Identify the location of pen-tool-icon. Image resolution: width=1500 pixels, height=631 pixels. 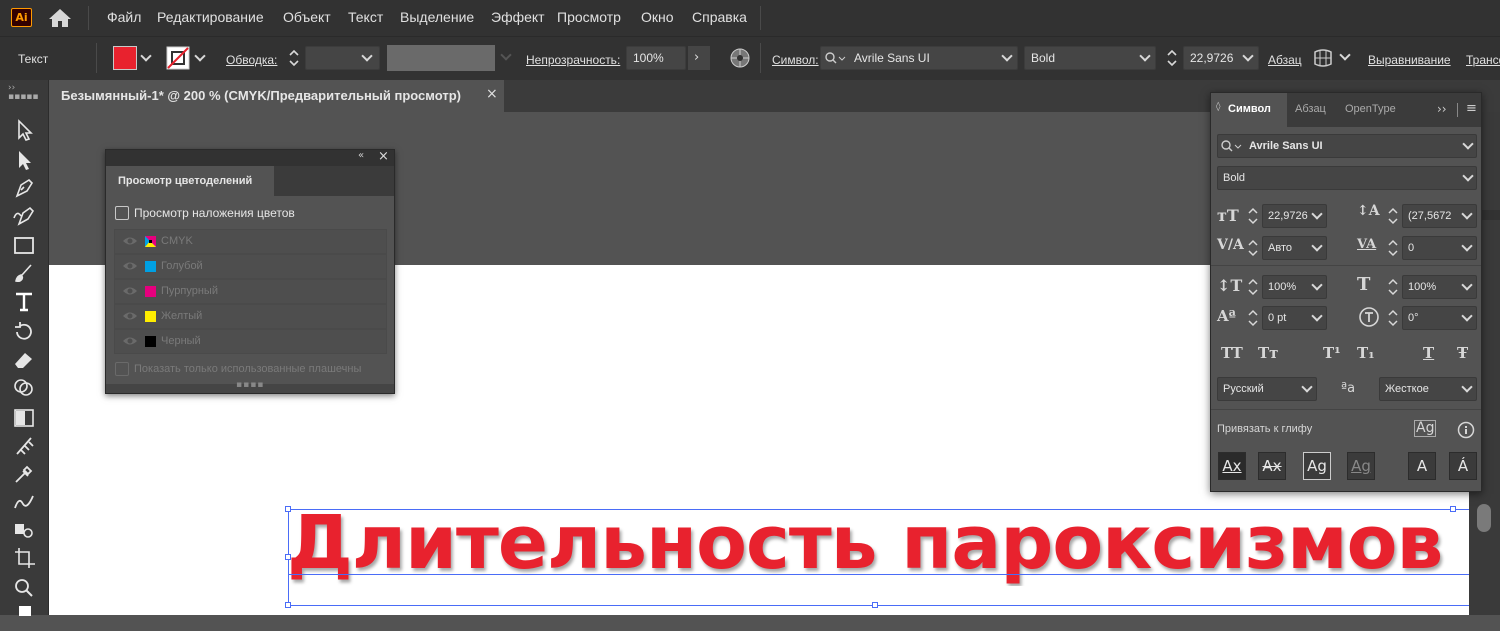
(24, 188).